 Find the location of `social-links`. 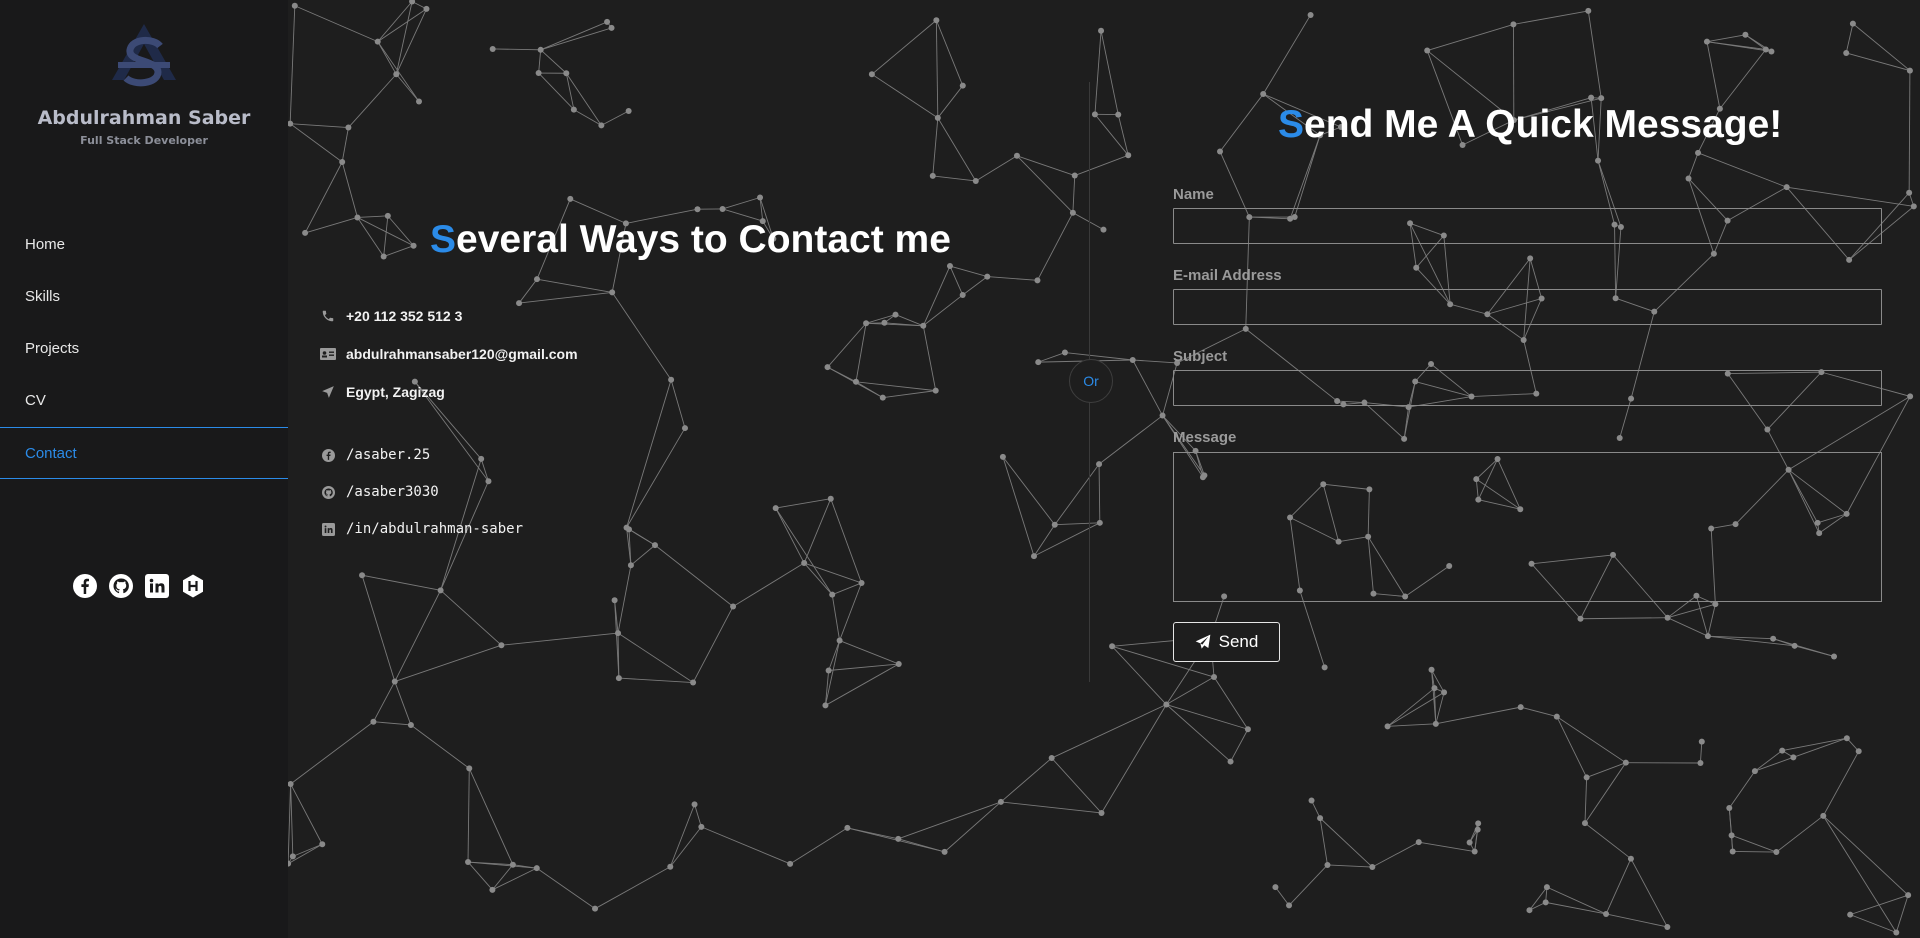

social-links is located at coordinates (139, 586).